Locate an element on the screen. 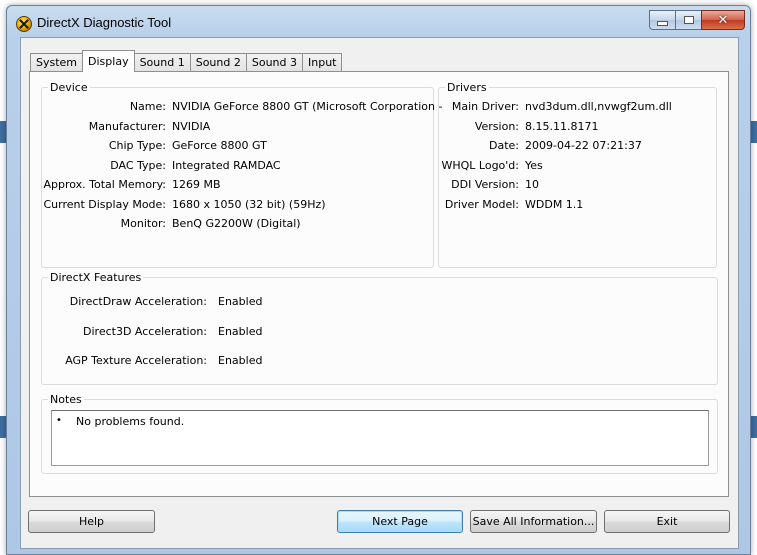 The width and height of the screenshot is (757, 555). field-label: Name: is located at coordinates (147, 106).